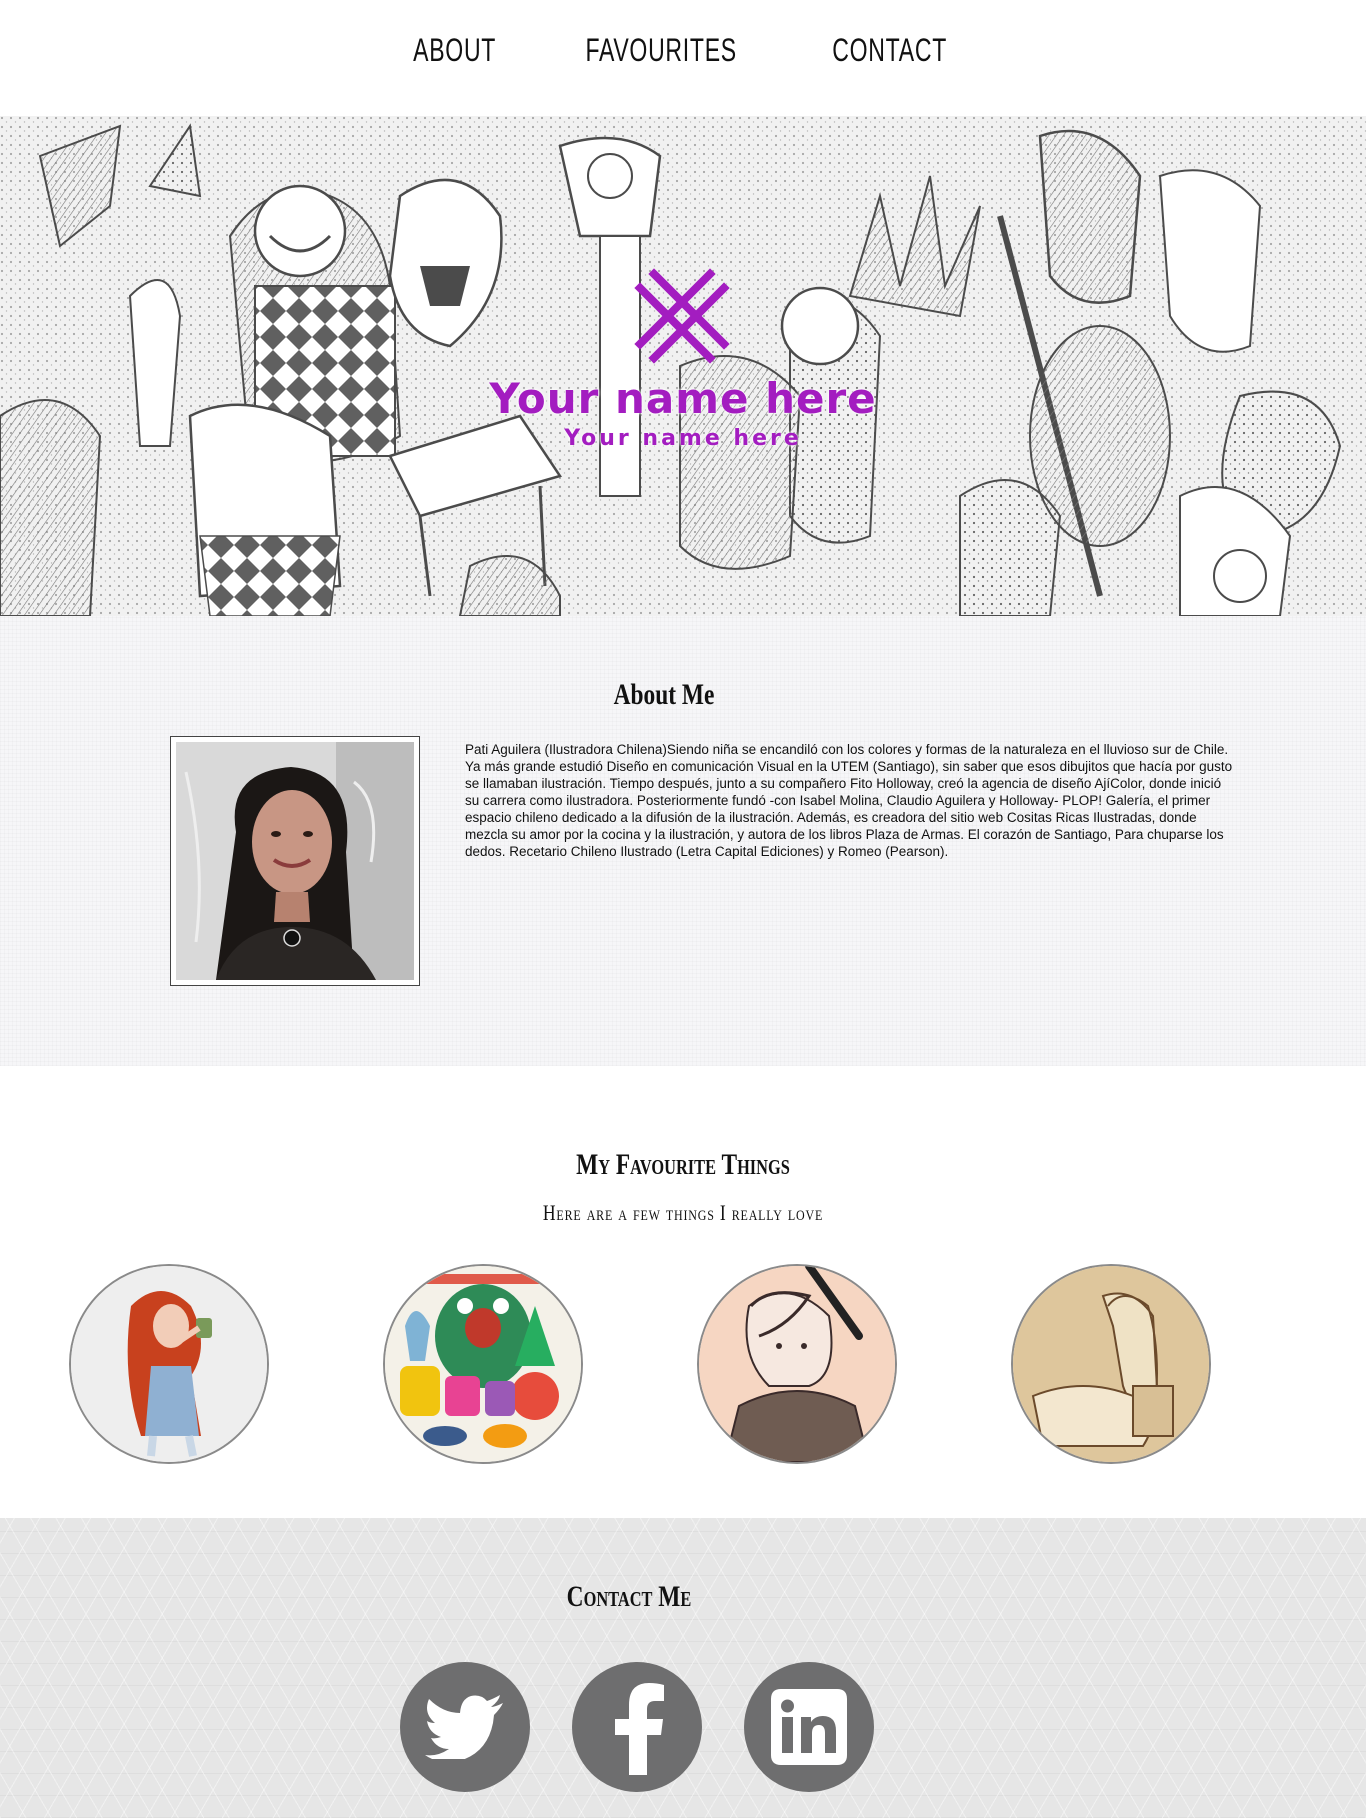 This screenshot has width=1366, height=1818. What do you see at coordinates (629, 1596) in the screenshot?
I see `contact-title: Contact Me` at bounding box center [629, 1596].